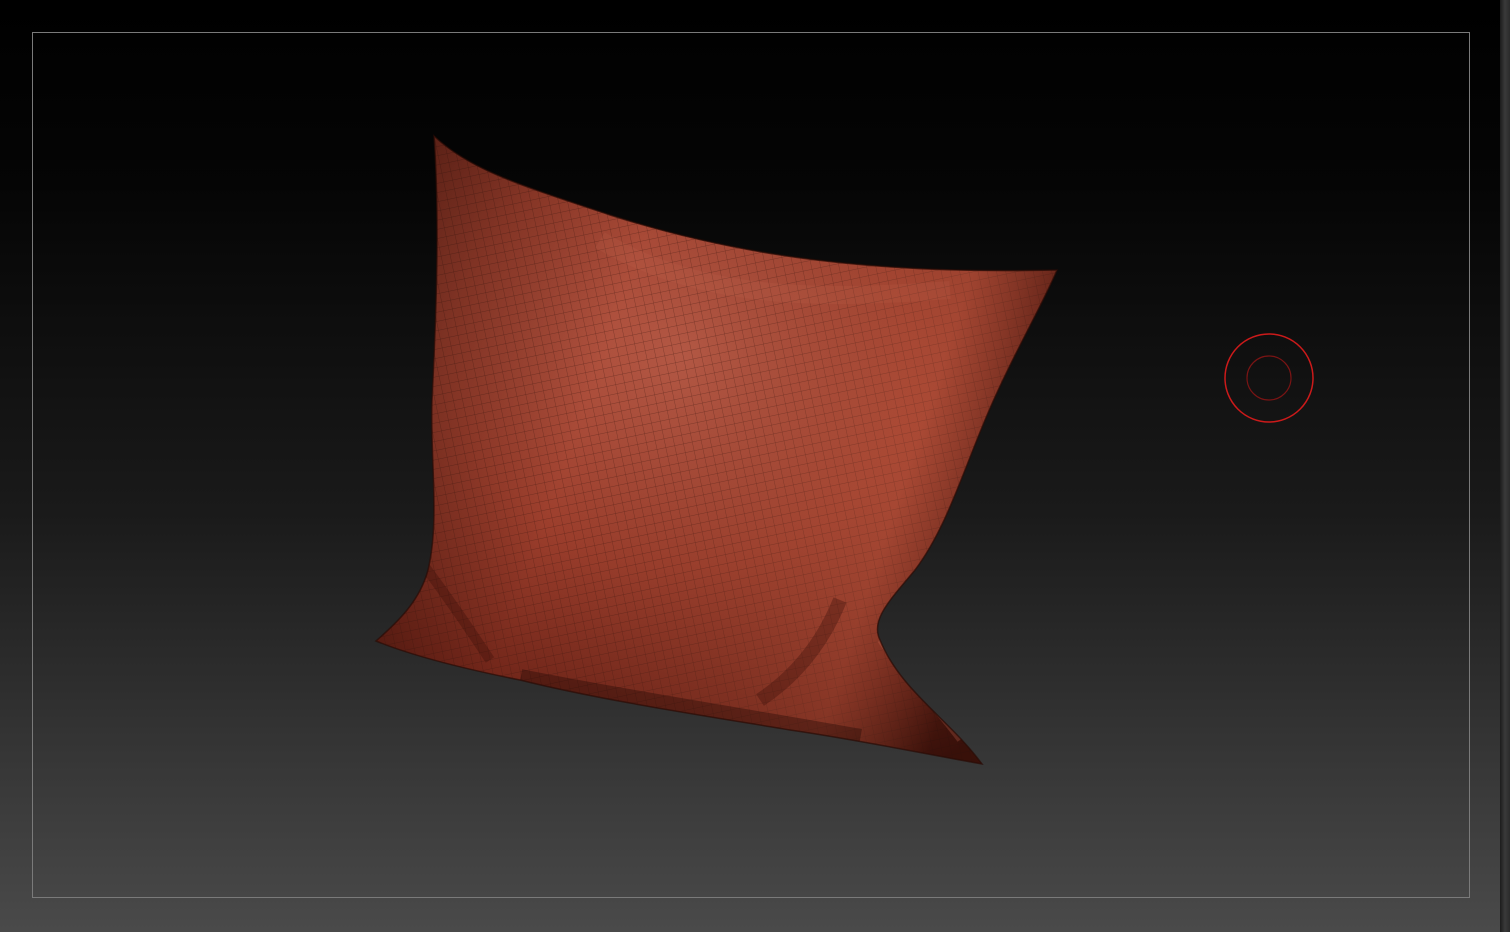 Image resolution: width=1510 pixels, height=932 pixels. I want to click on right-panel-edge, so click(1505, 466).